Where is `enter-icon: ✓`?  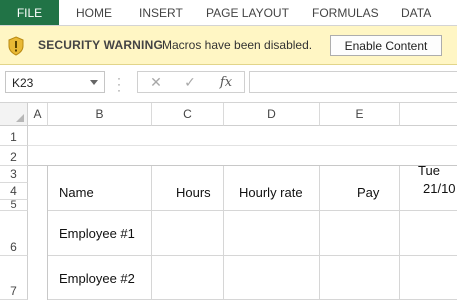
enter-icon: ✓ is located at coordinates (190, 82).